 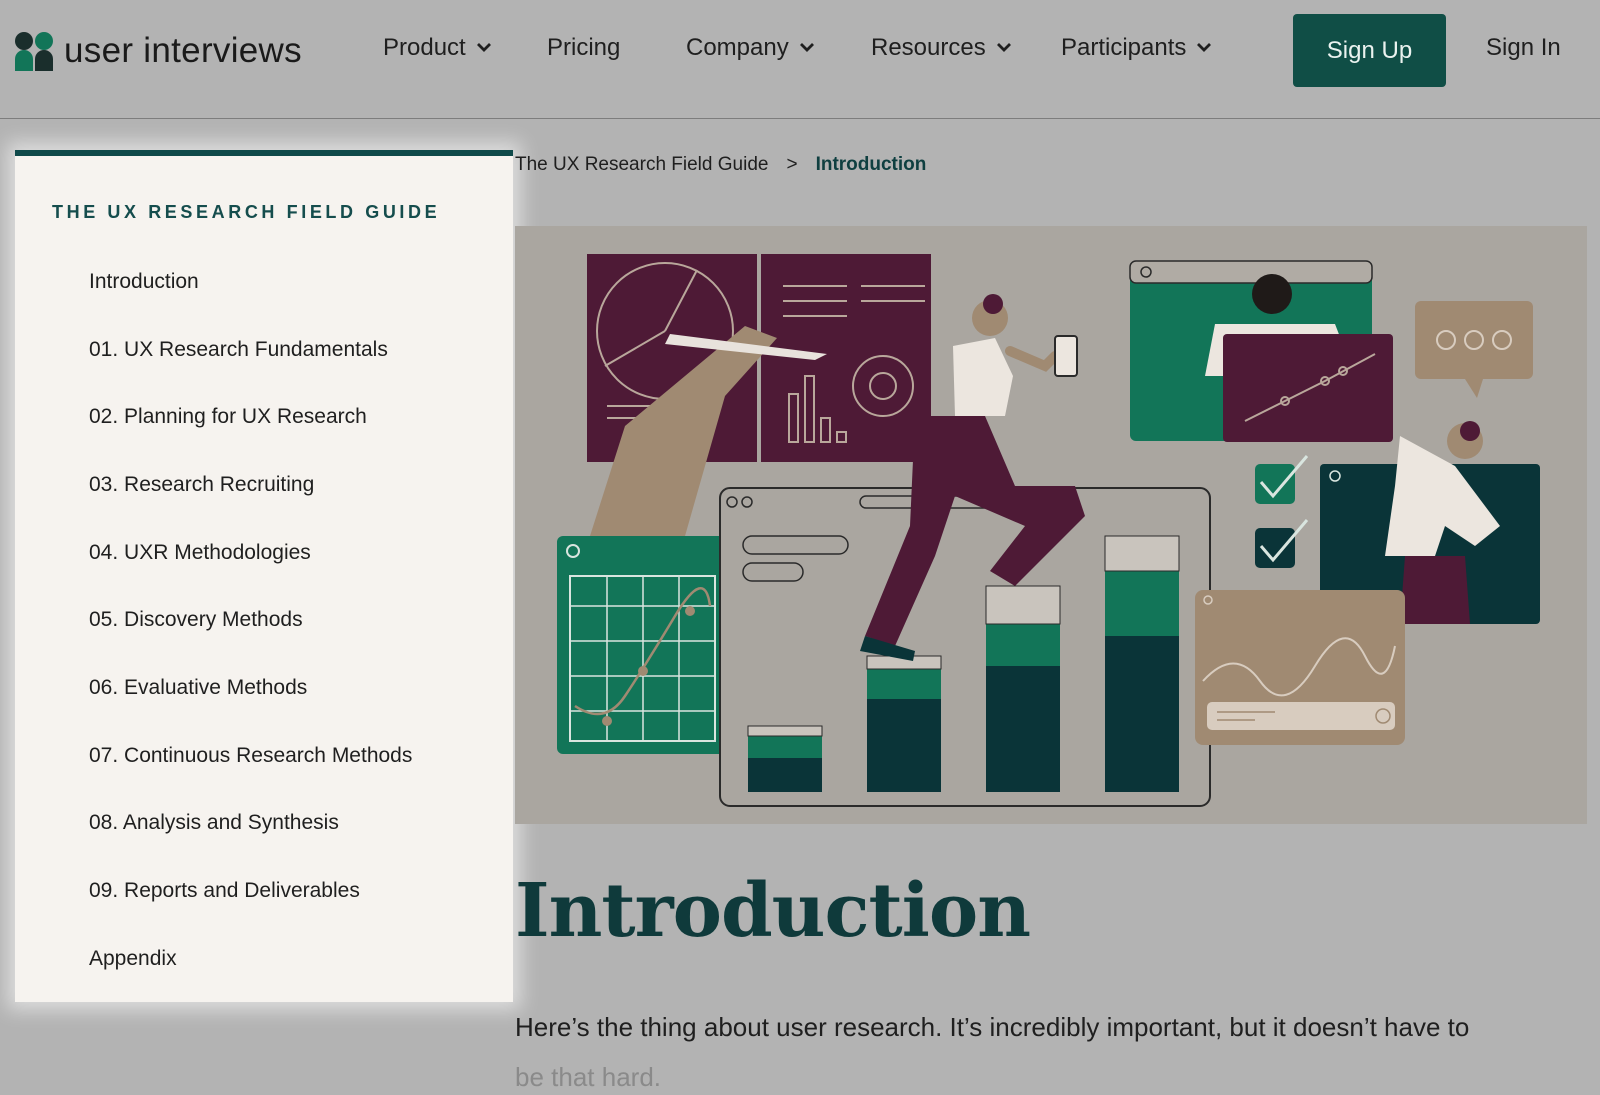 What do you see at coordinates (250, 282) in the screenshot?
I see `sidebar-item-introduction: Introduction` at bounding box center [250, 282].